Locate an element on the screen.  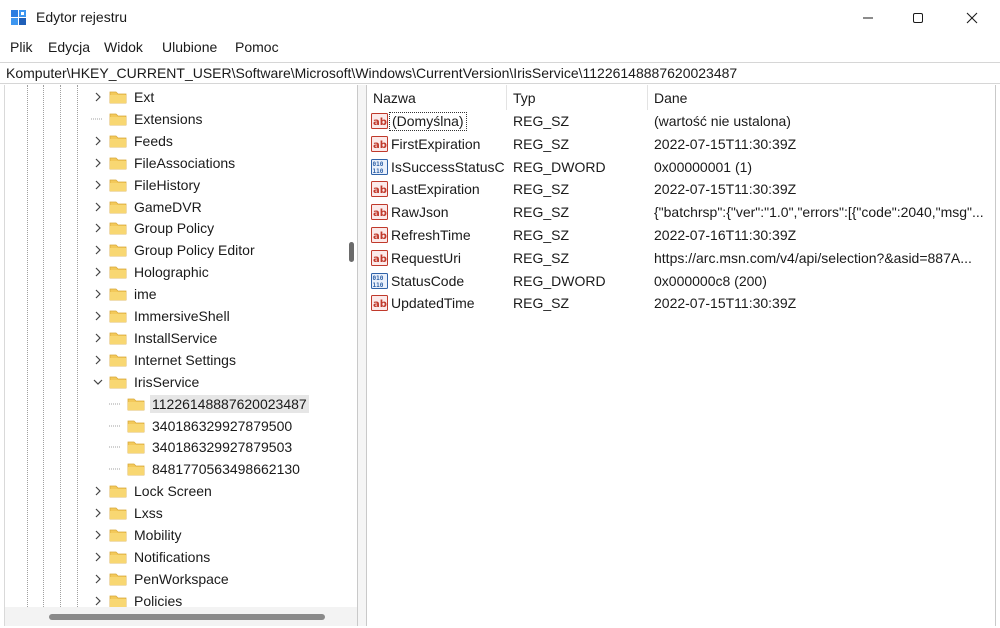
tree-item: Group Policy Editor is located at coordinates (174, 250).